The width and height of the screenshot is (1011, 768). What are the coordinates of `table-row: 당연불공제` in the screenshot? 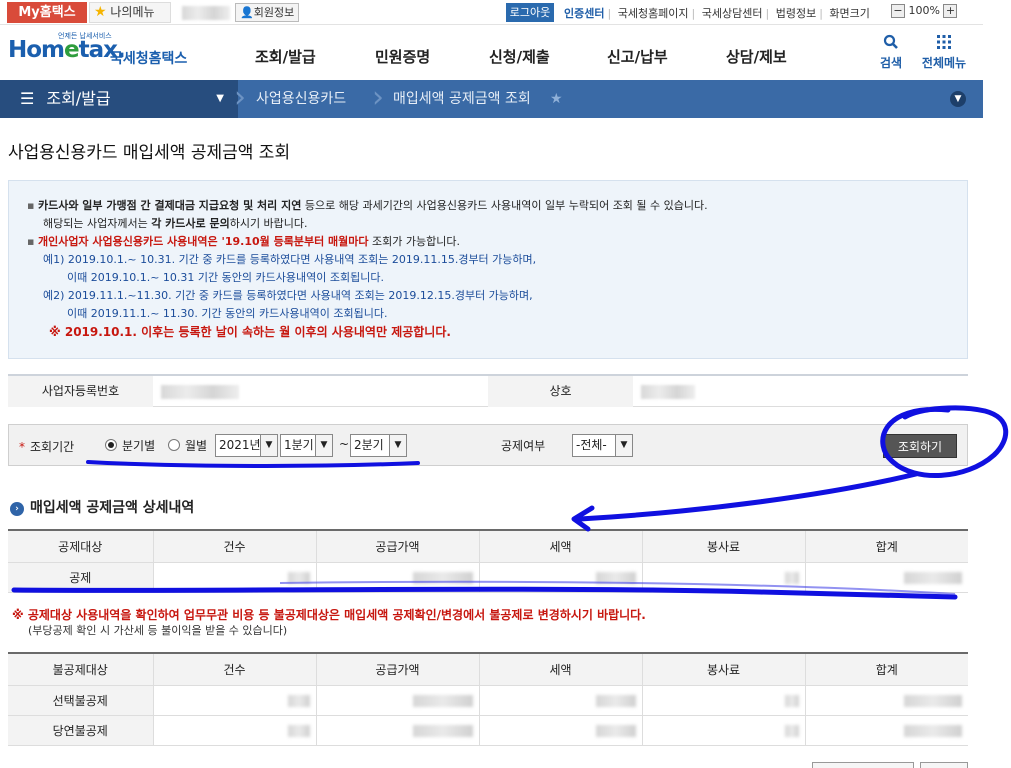 It's located at (488, 730).